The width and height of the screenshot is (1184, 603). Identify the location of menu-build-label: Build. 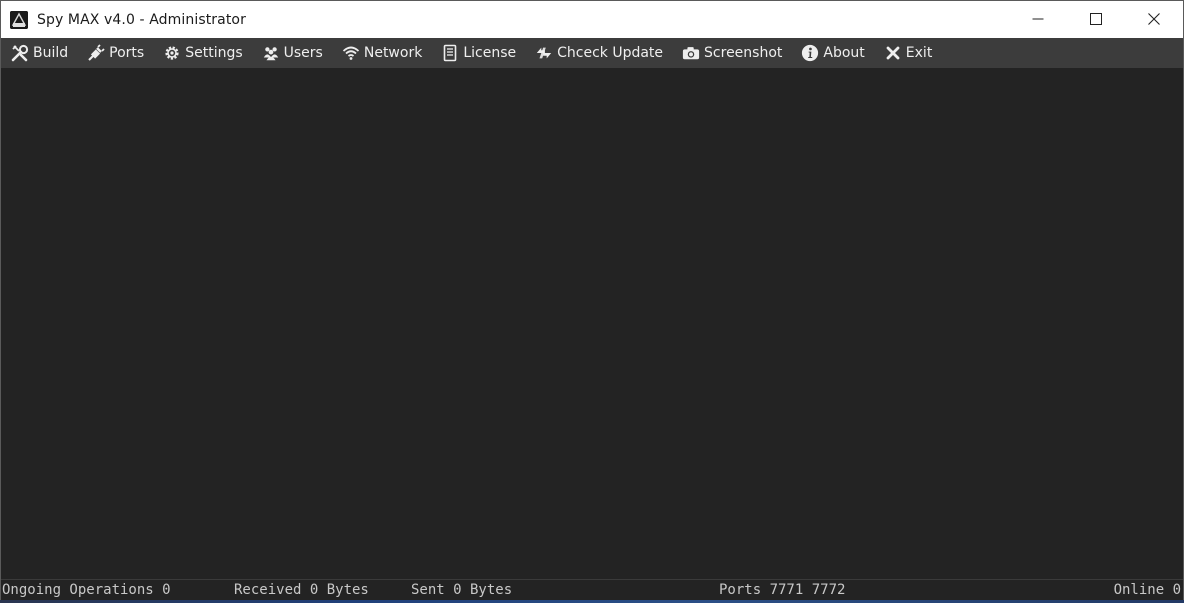
(51, 53).